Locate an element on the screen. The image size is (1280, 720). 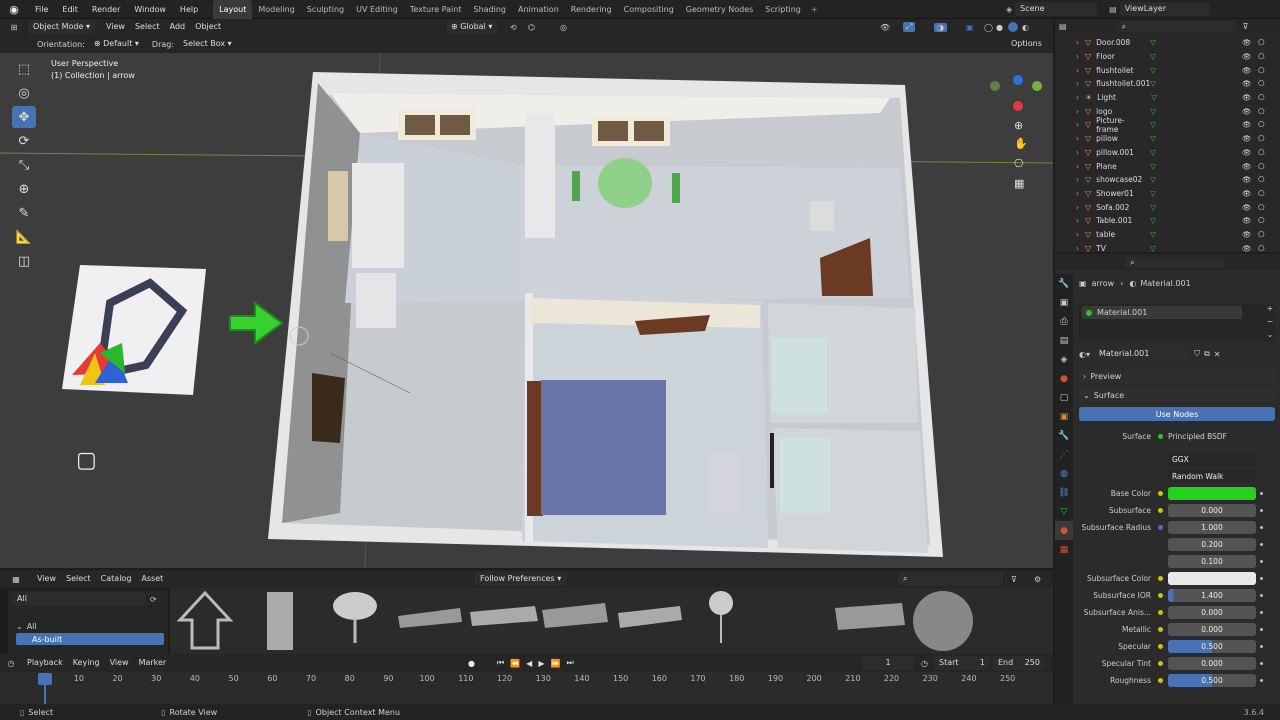
add-slot-icon: + is located at coordinates (1270, 308).